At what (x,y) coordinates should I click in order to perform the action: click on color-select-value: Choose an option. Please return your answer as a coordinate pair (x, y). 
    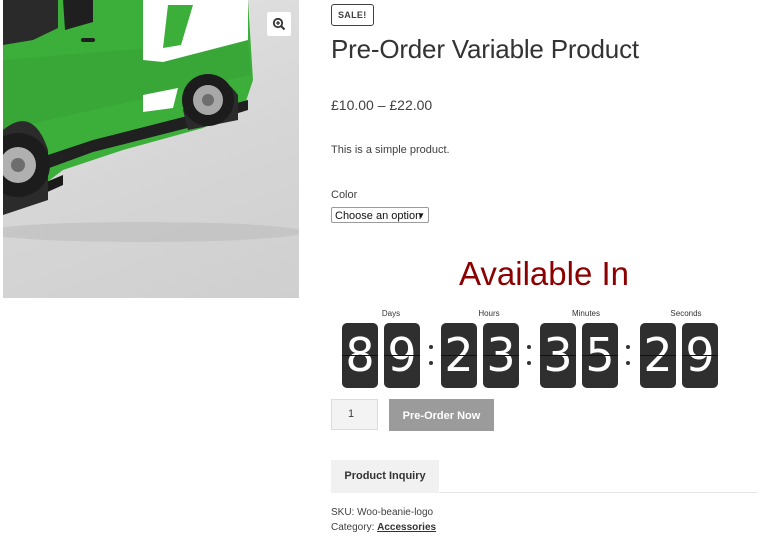
    Looking at the image, I should click on (378, 216).